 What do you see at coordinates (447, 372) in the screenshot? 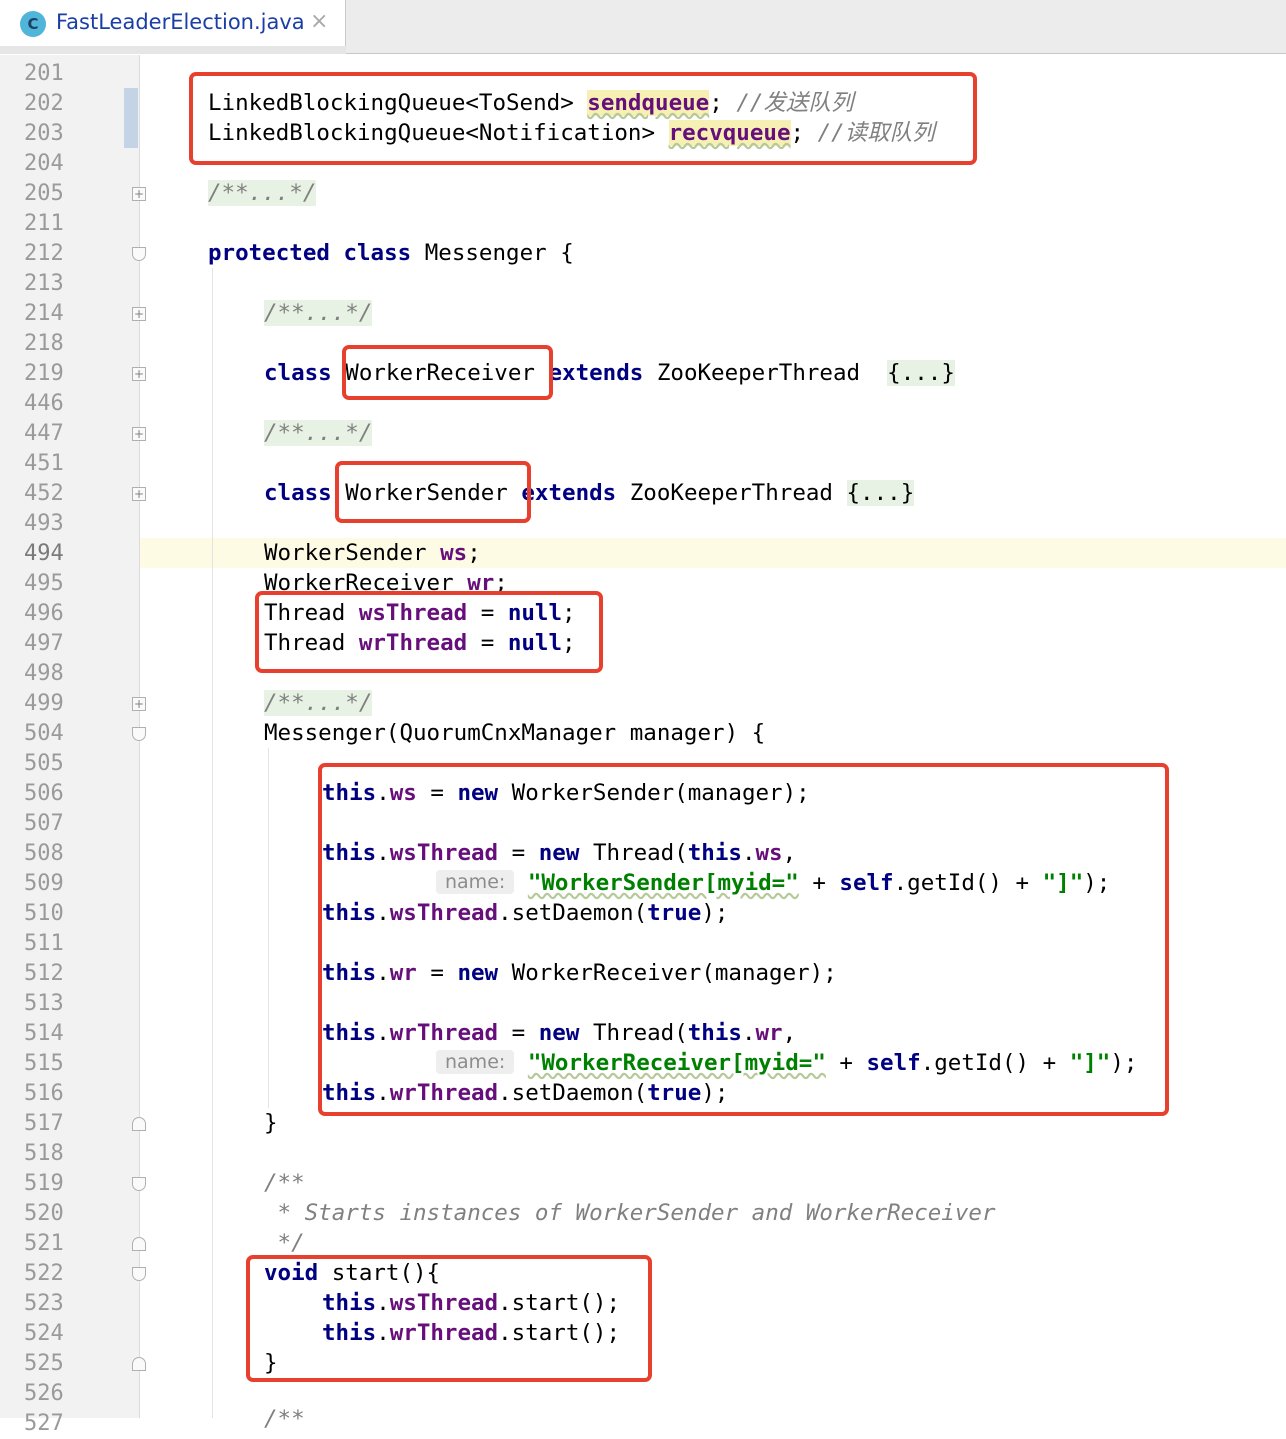
I see `annotation-box-worker-receiver` at bounding box center [447, 372].